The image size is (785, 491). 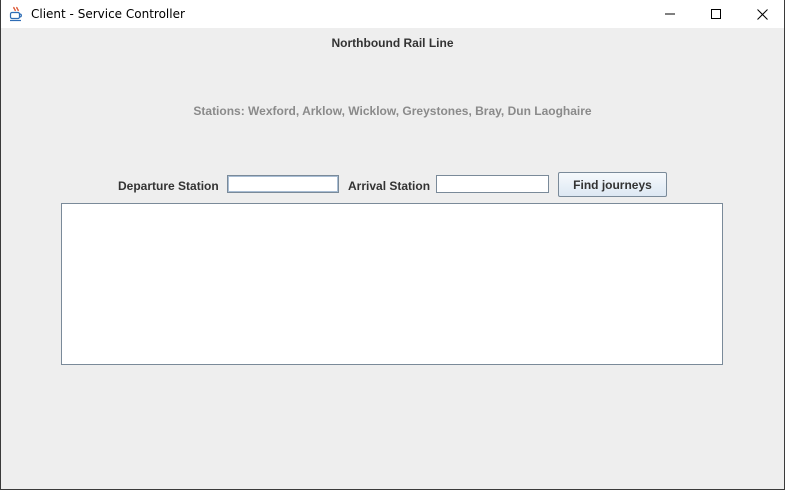 I want to click on close-button, so click(x=762, y=14).